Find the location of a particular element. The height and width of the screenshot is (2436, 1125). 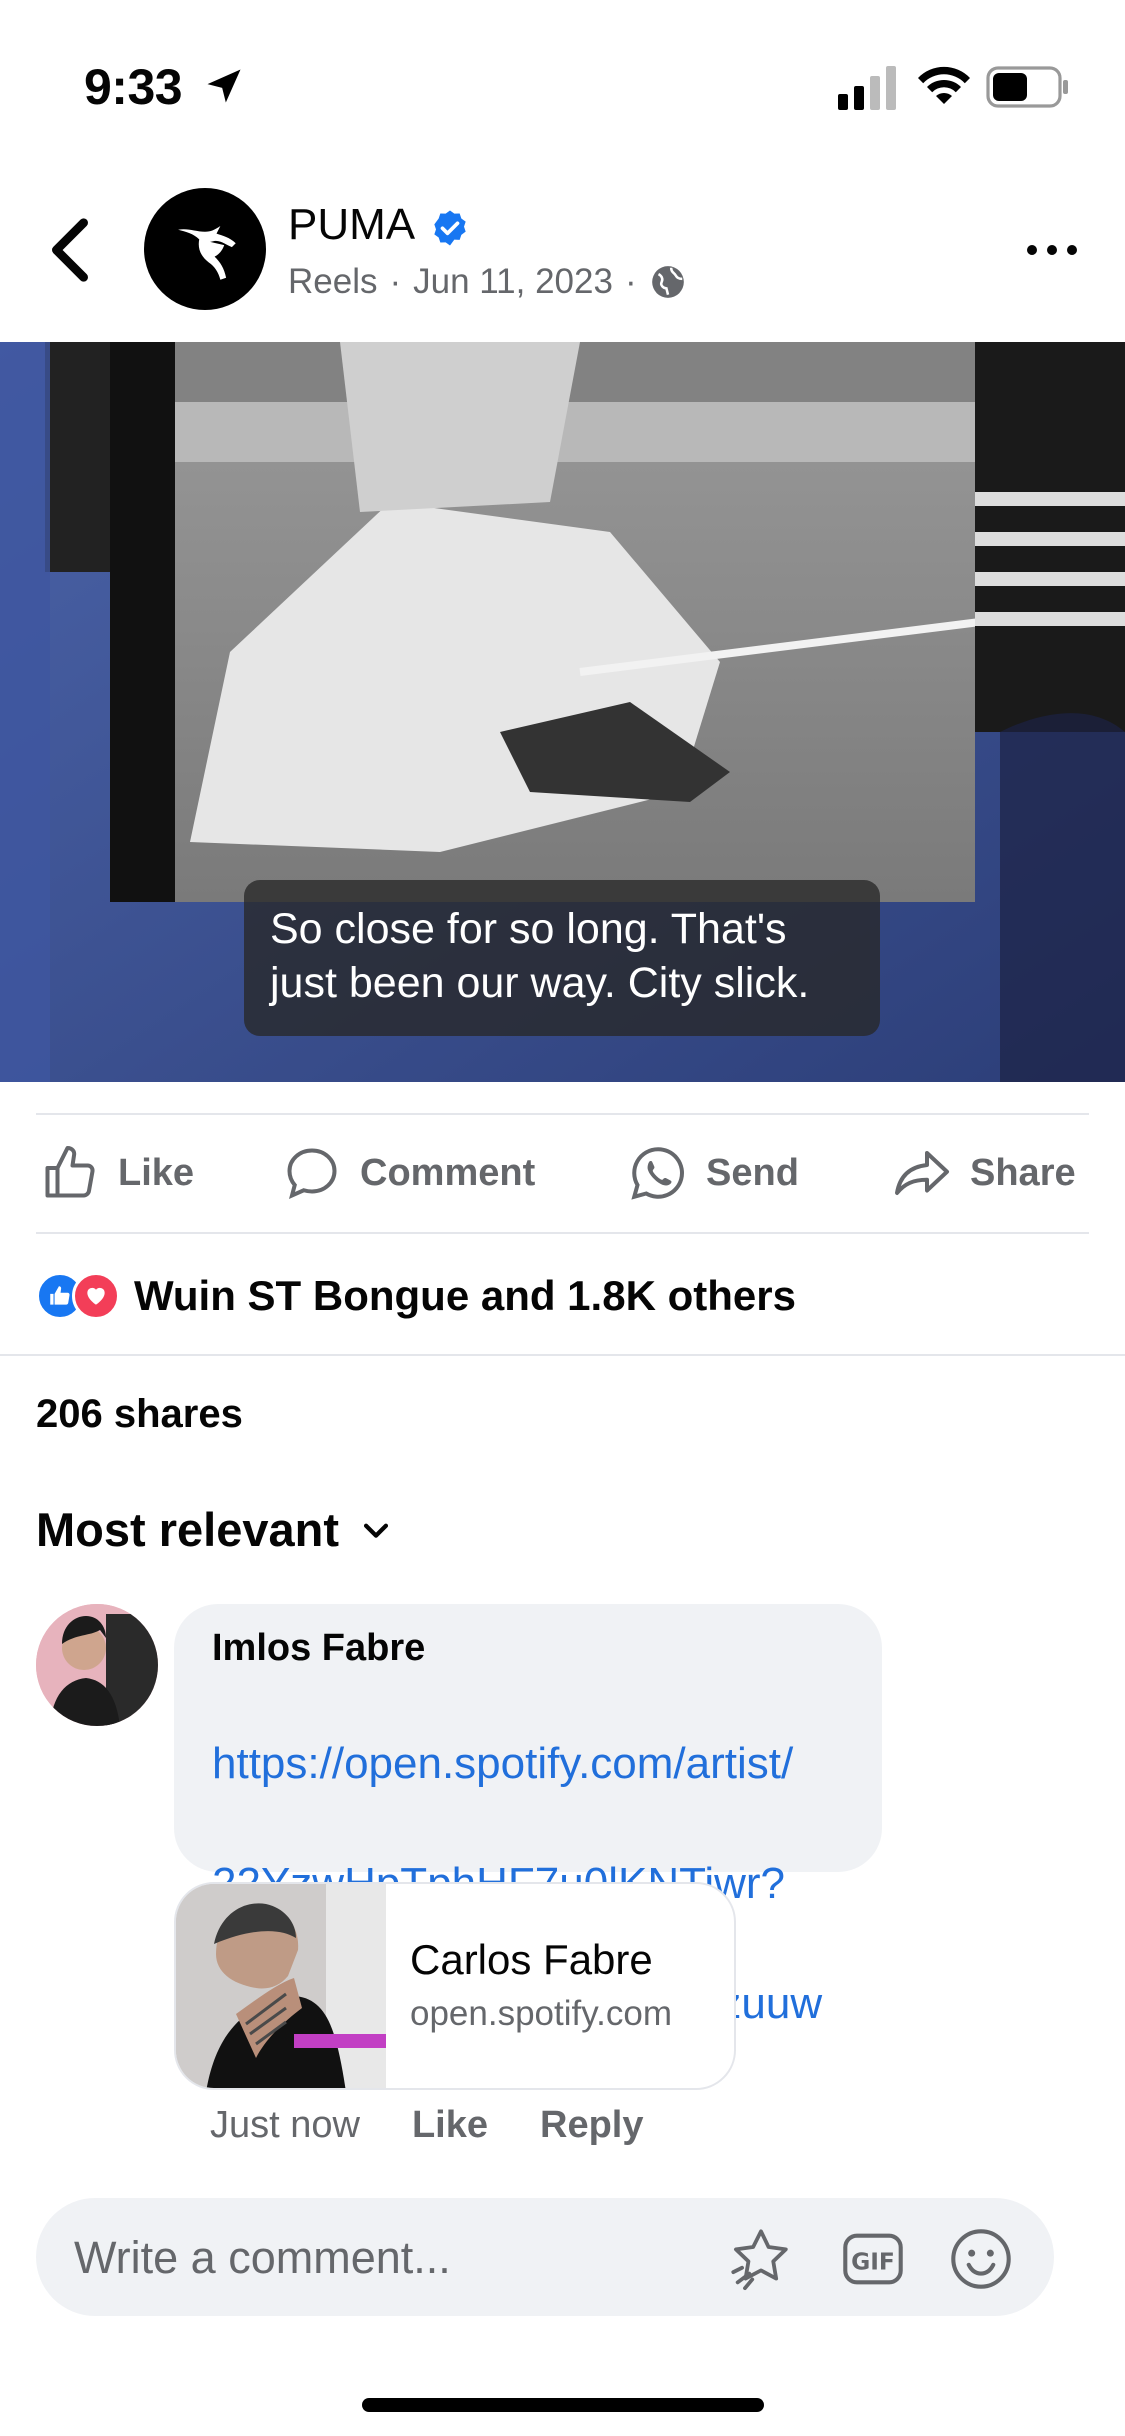

link-preview-card: Carlos Fabre open.spotify.com is located at coordinates (455, 1986).